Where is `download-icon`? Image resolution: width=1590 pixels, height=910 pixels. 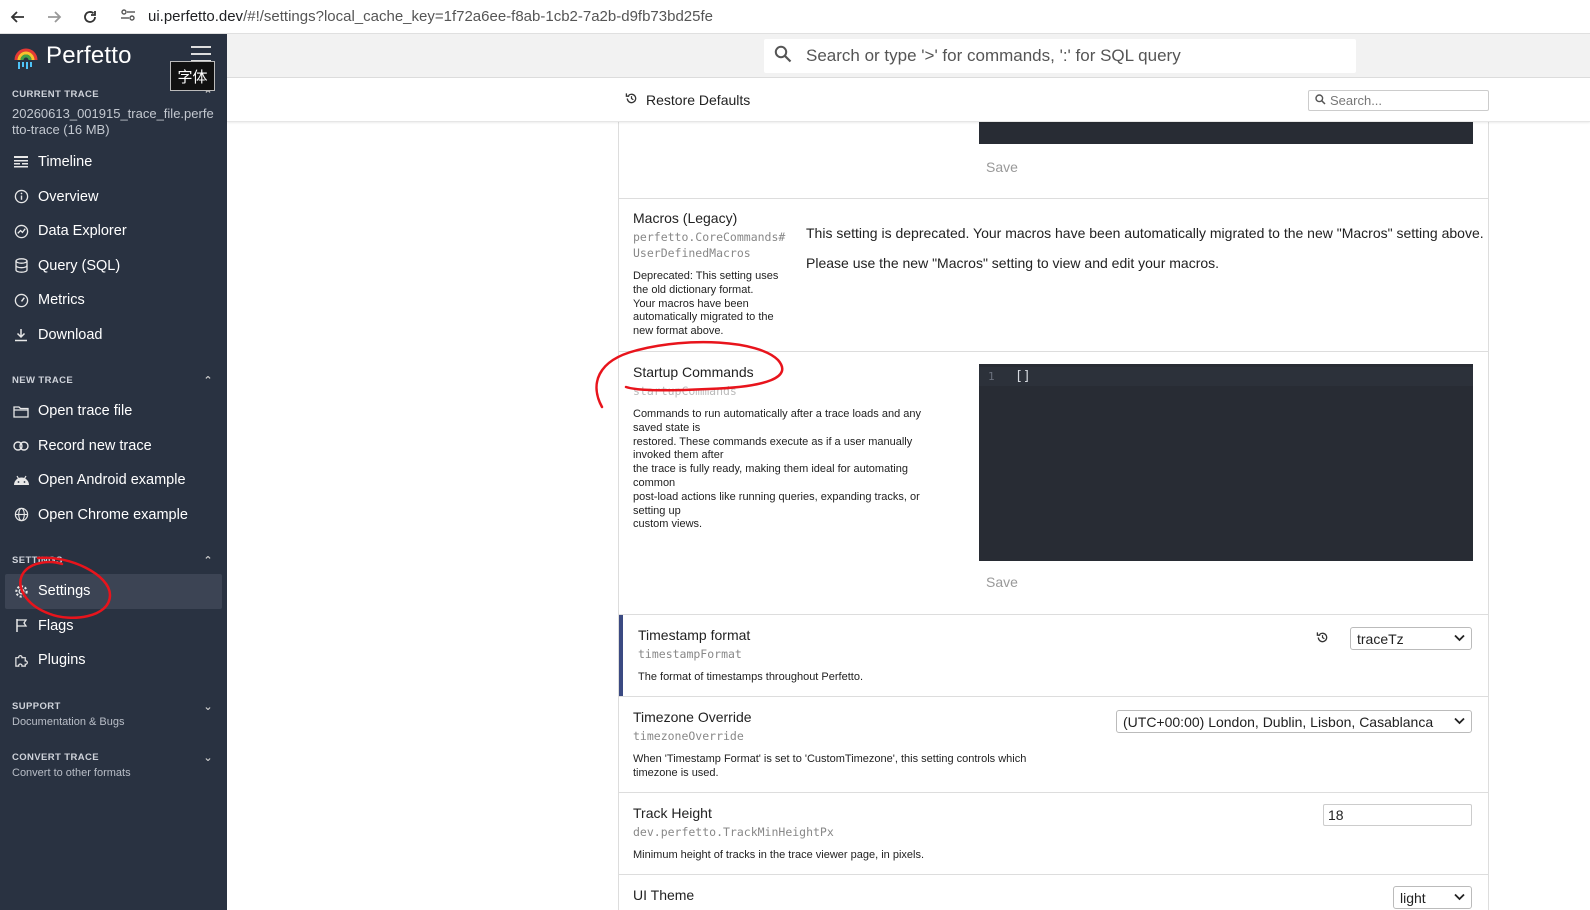 download-icon is located at coordinates (21, 335).